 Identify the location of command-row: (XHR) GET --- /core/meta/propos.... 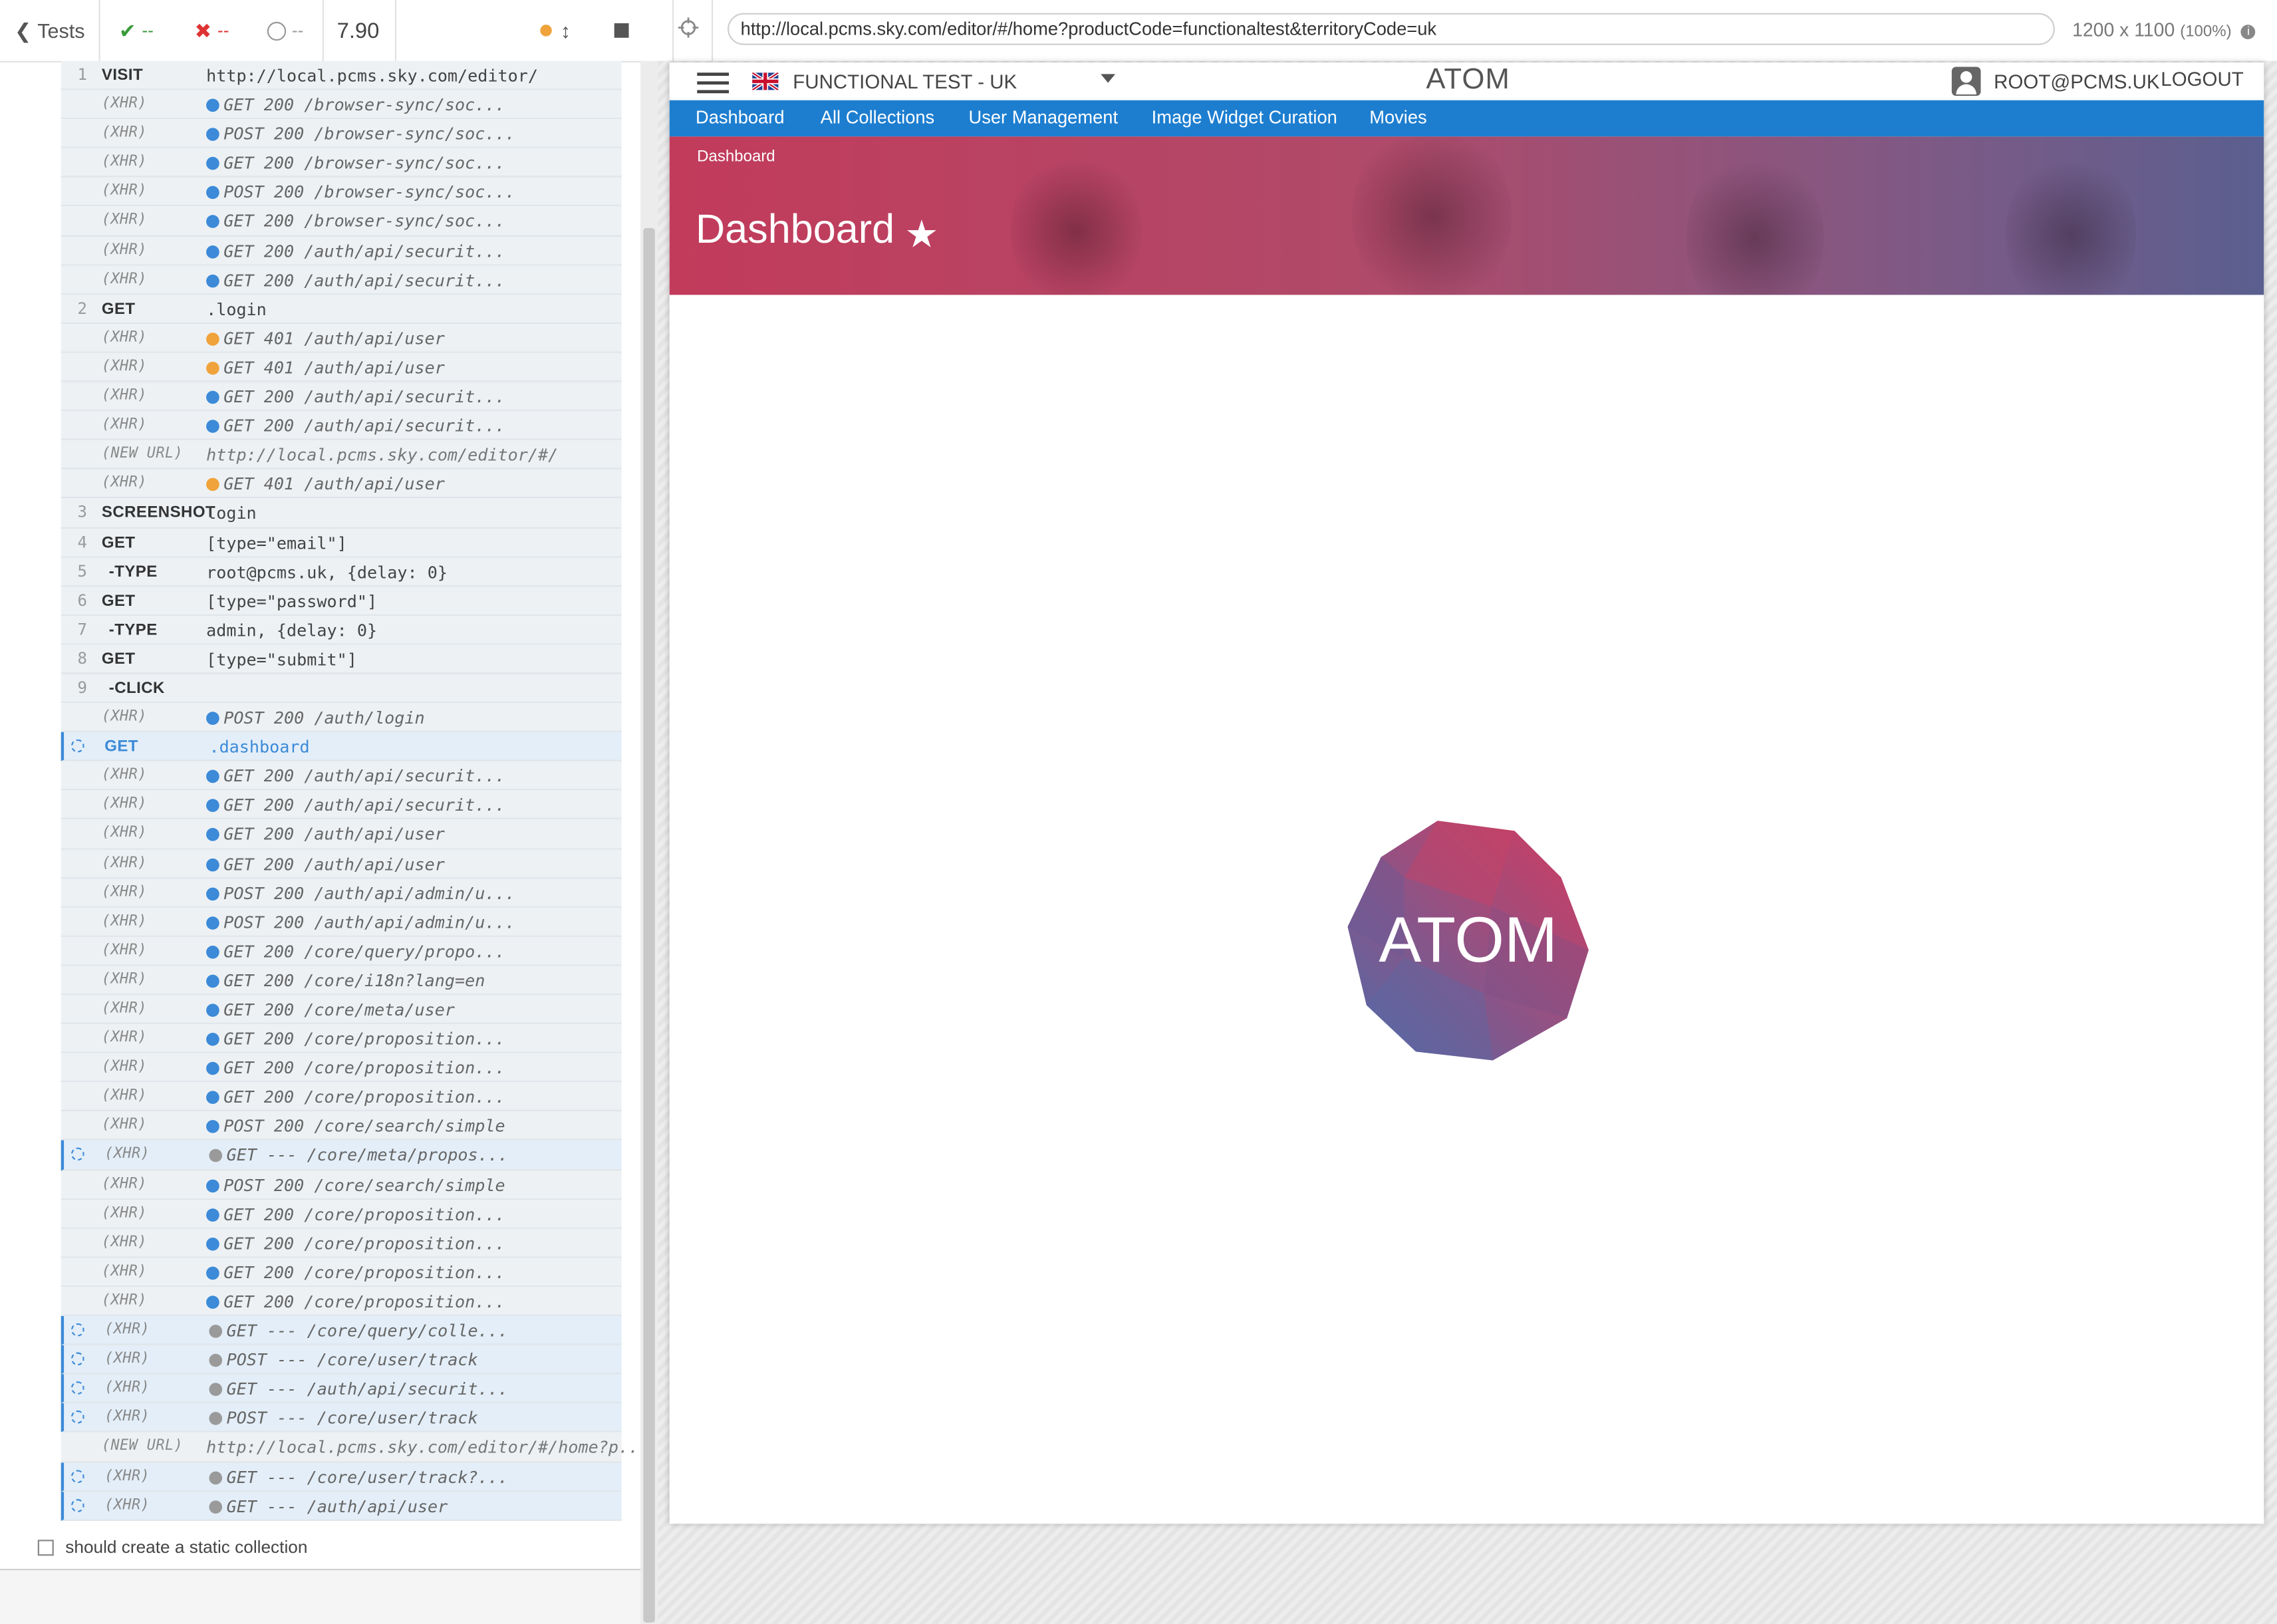
(341, 1155).